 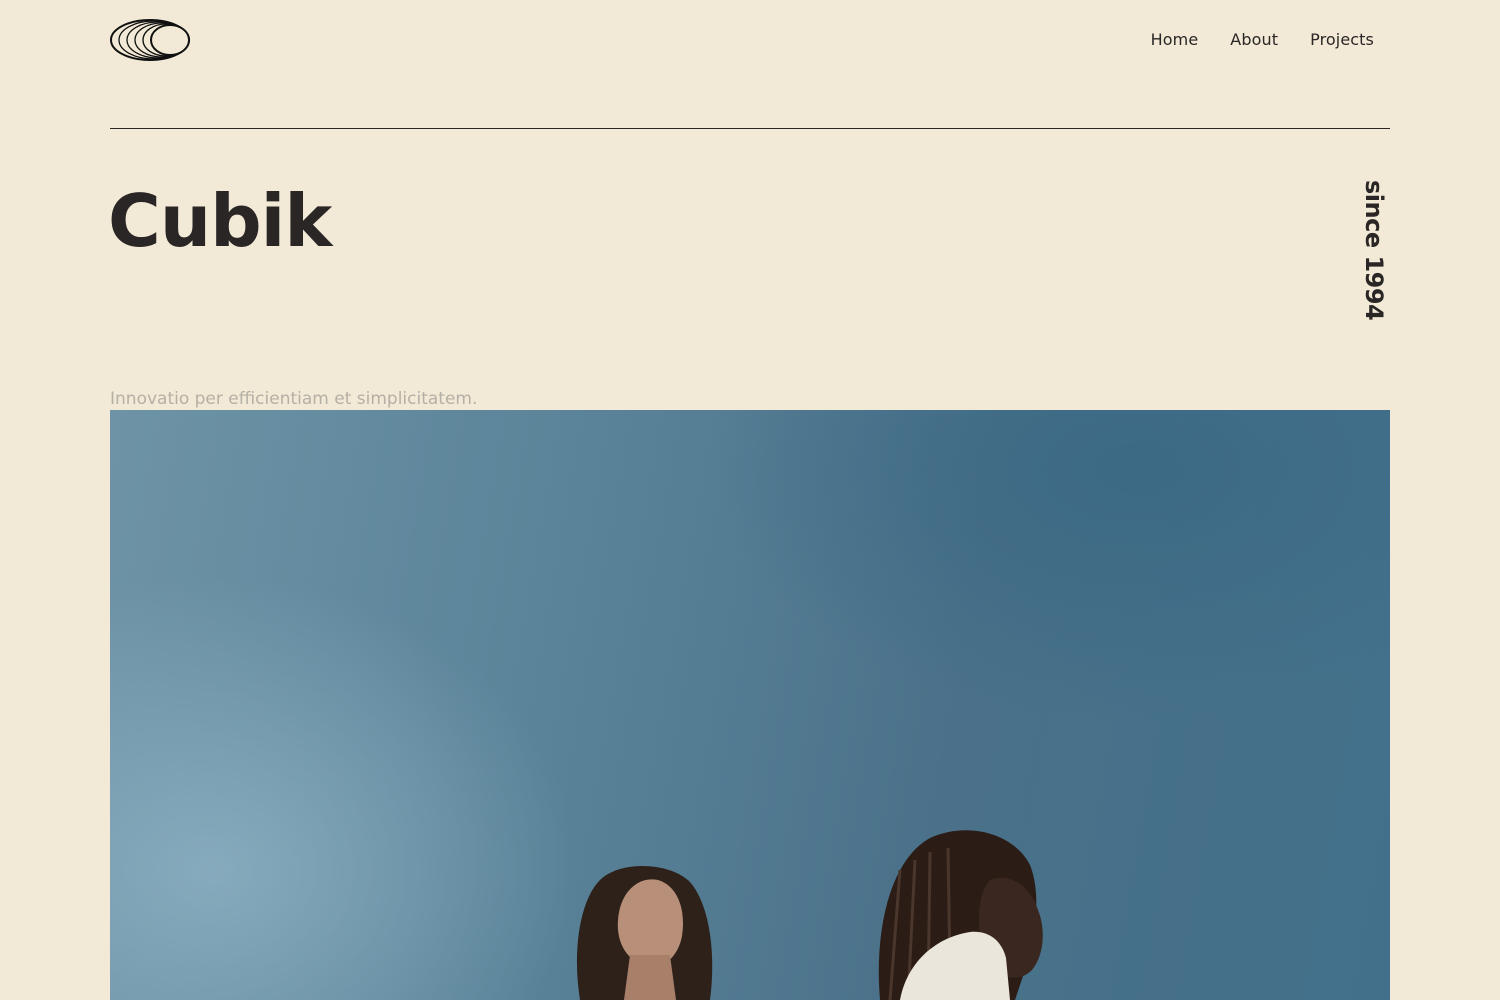 What do you see at coordinates (1175, 39) in the screenshot?
I see `nav-home-link: Home` at bounding box center [1175, 39].